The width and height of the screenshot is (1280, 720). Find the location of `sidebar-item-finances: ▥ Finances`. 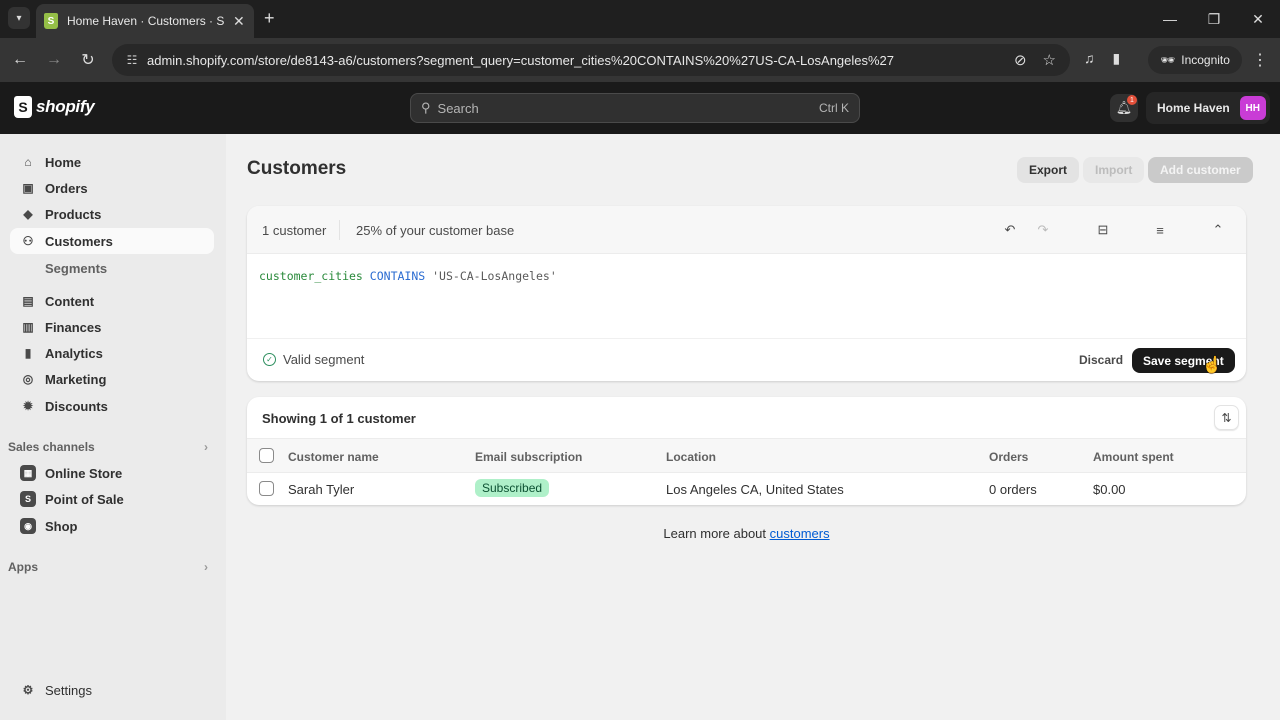

sidebar-item-finances: ▥ Finances is located at coordinates (112, 327).